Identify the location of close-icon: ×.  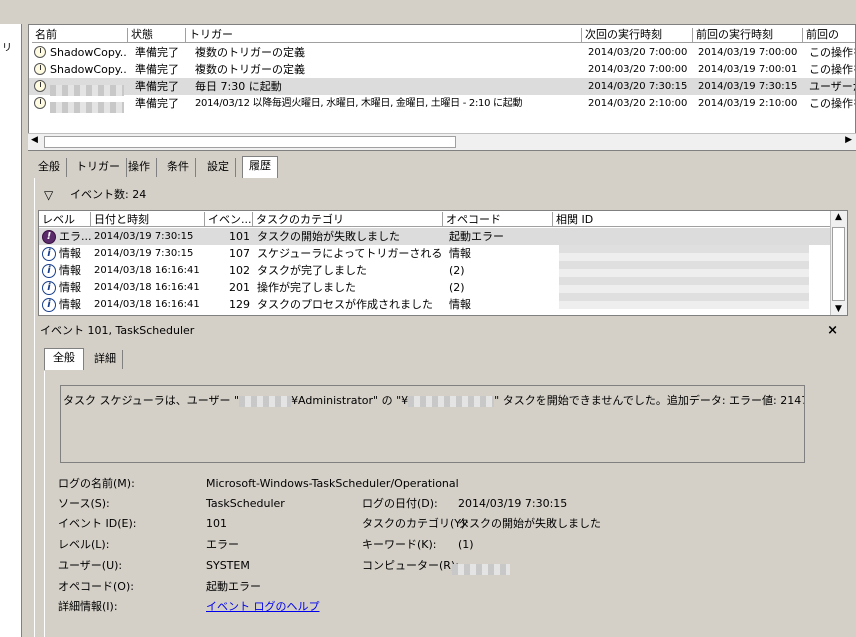
(832, 331).